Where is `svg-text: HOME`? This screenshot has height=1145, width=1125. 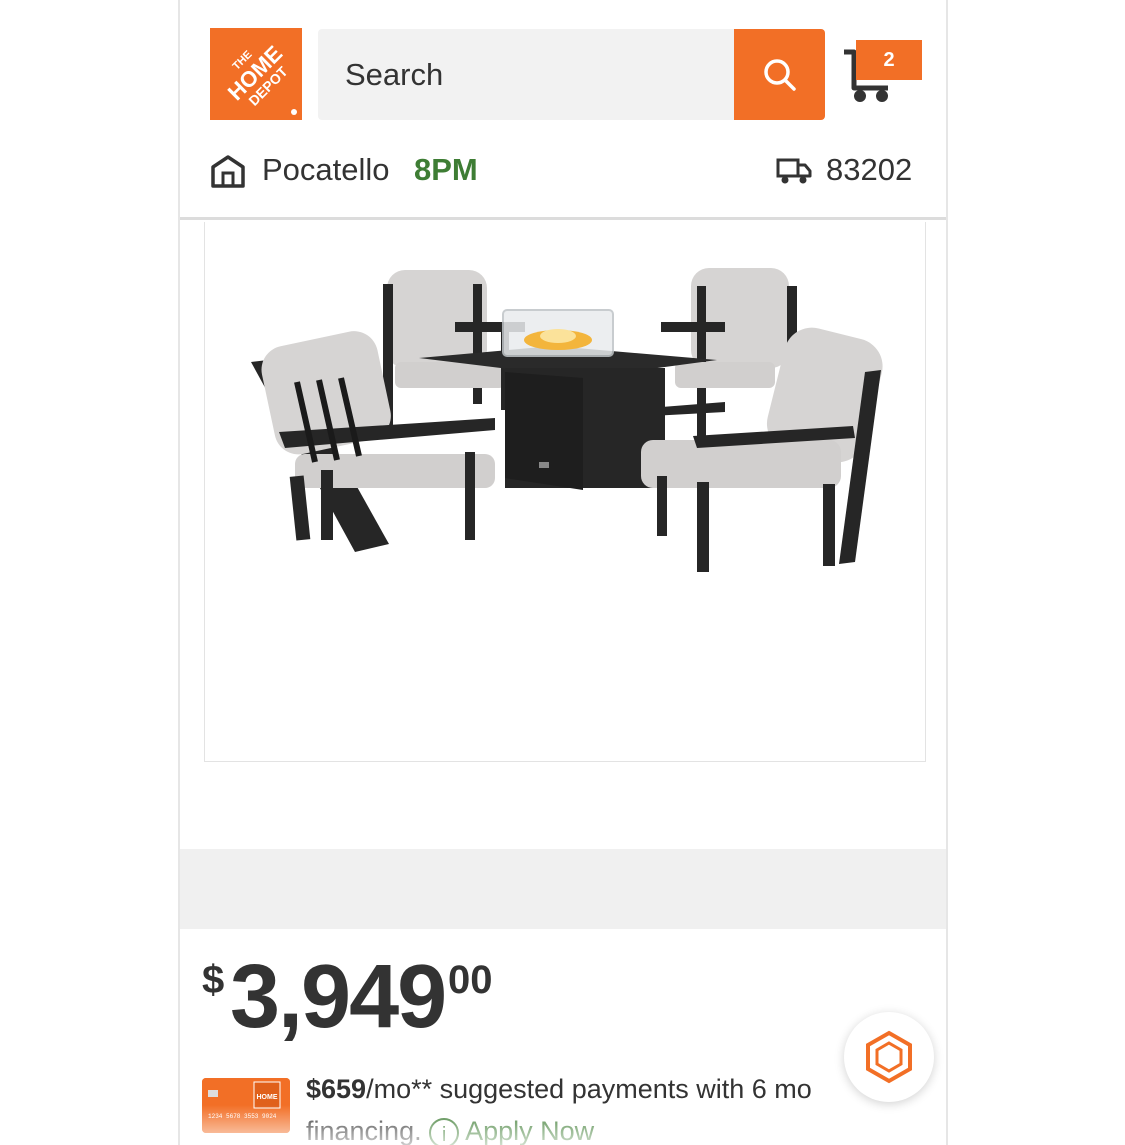
svg-text: HOME is located at coordinates (267, 1097).